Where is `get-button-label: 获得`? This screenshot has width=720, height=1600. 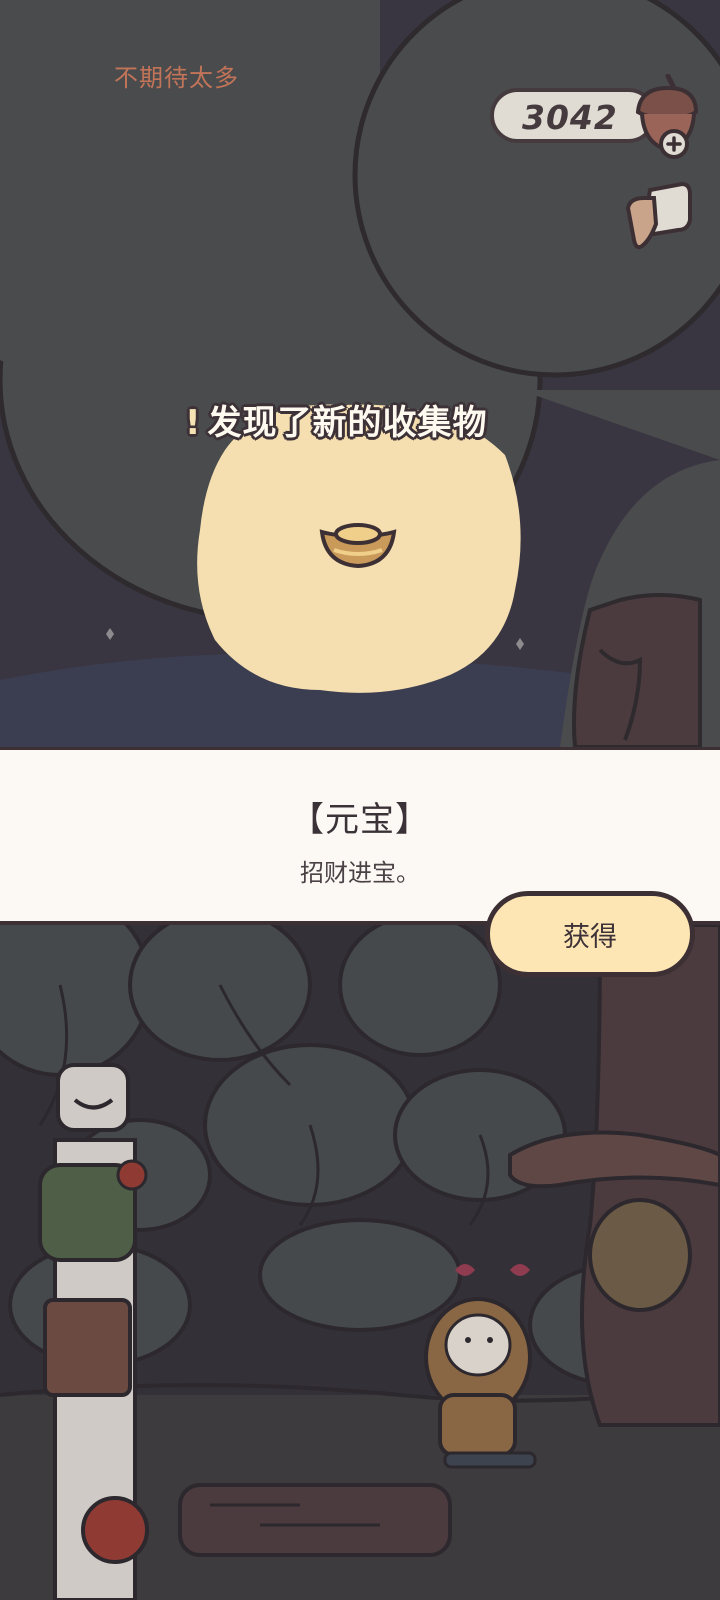 get-button-label: 获得 is located at coordinates (590, 937).